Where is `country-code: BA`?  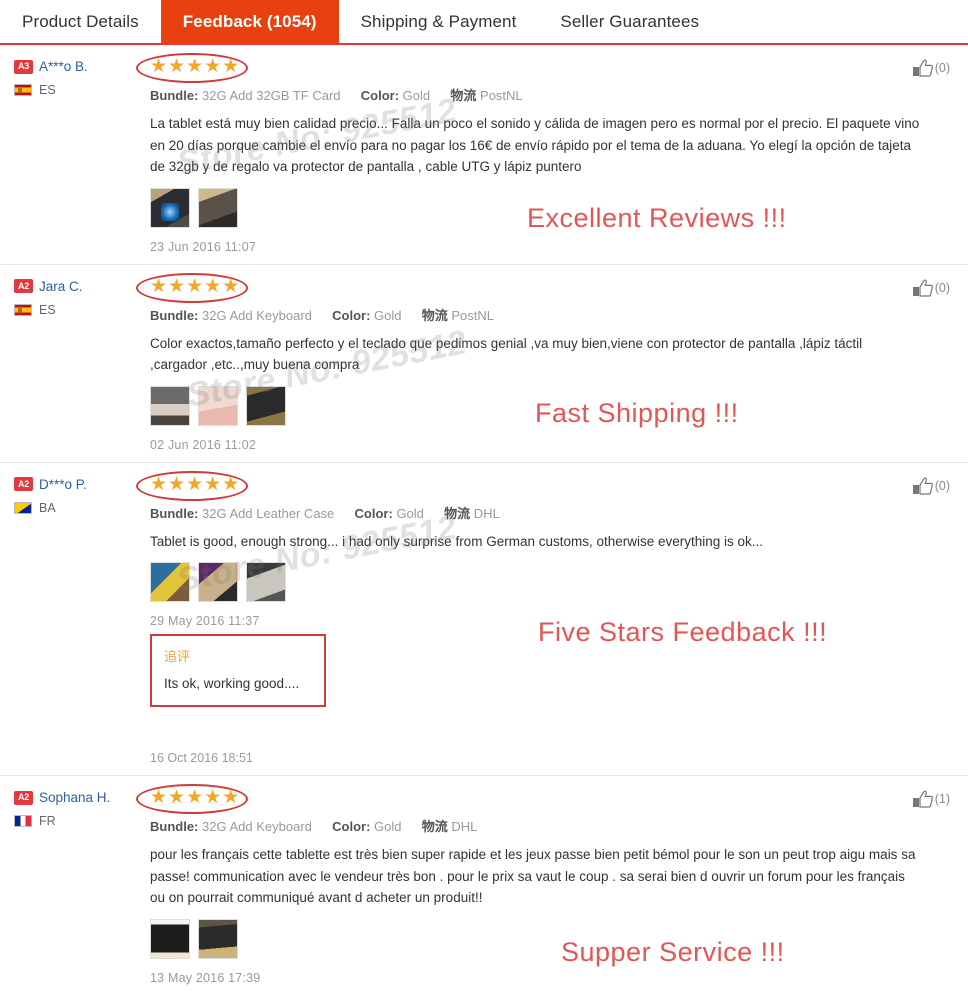
country-code: BA is located at coordinates (47, 507).